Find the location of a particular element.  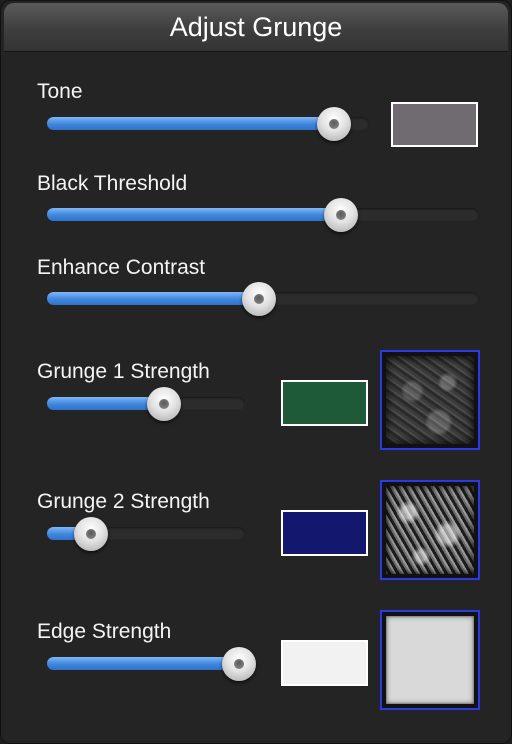

grunge1-label: Grunge 1 Strength is located at coordinates (123, 371).